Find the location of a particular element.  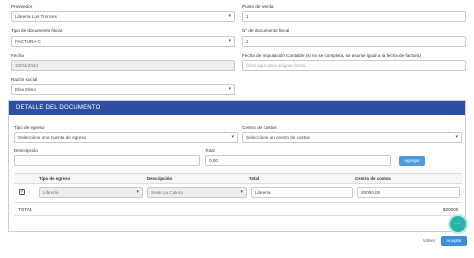

tipo-egreso-label: Tipo de egreso is located at coordinates (29, 127).